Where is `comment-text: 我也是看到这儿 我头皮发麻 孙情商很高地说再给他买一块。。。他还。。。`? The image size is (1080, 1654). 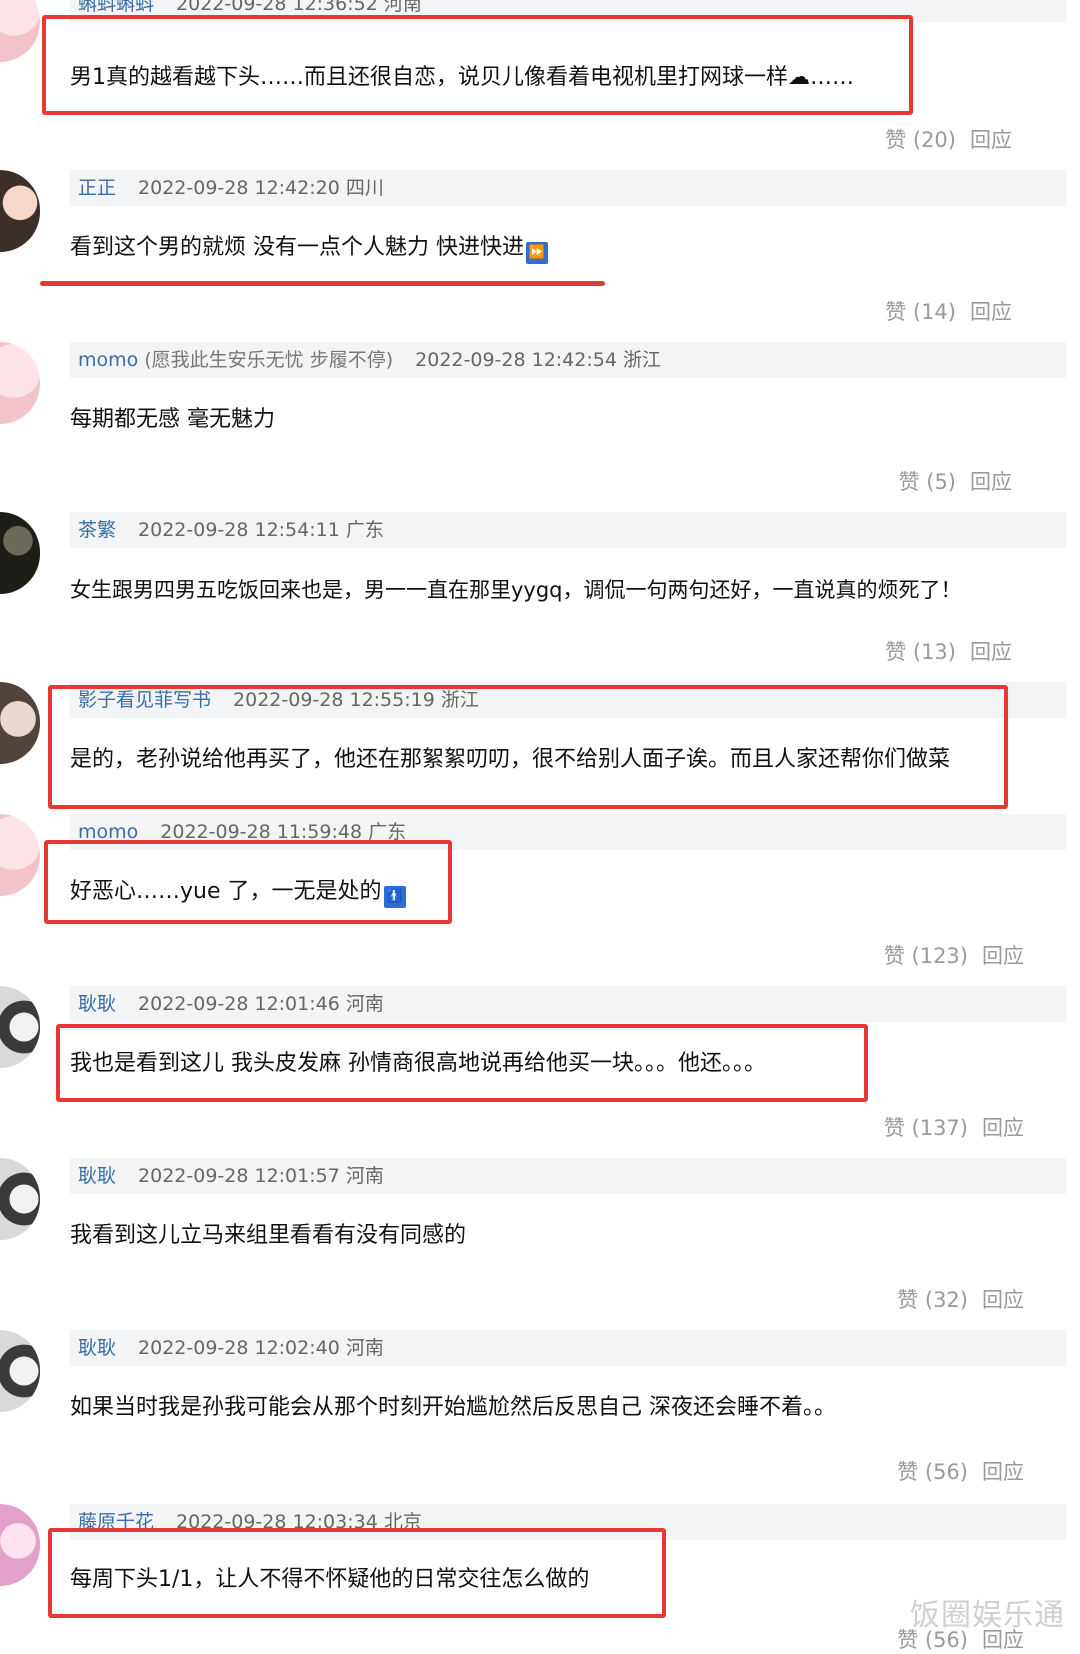 comment-text: 我也是看到这儿 我头皮发麻 孙情商很高地说再给他买一块。。。他还。。。 is located at coordinates (418, 1063).